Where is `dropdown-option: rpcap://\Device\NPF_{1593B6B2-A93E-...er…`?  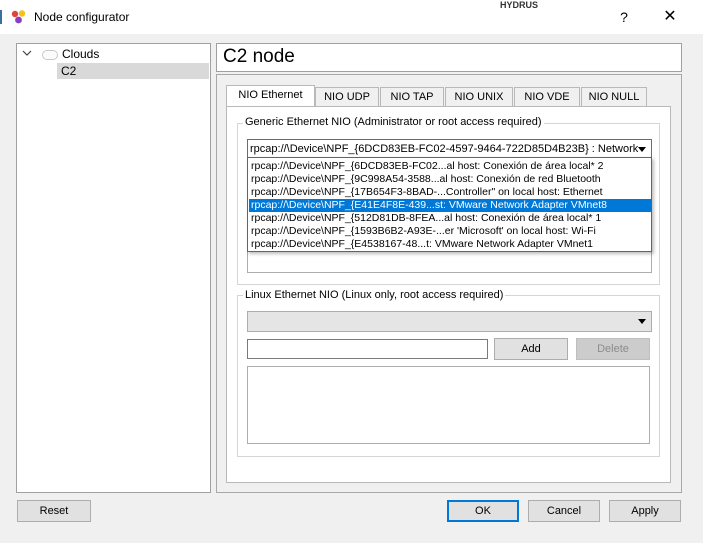 dropdown-option: rpcap://\Device\NPF_{1593B6B2-A93E-...er… is located at coordinates (450, 231).